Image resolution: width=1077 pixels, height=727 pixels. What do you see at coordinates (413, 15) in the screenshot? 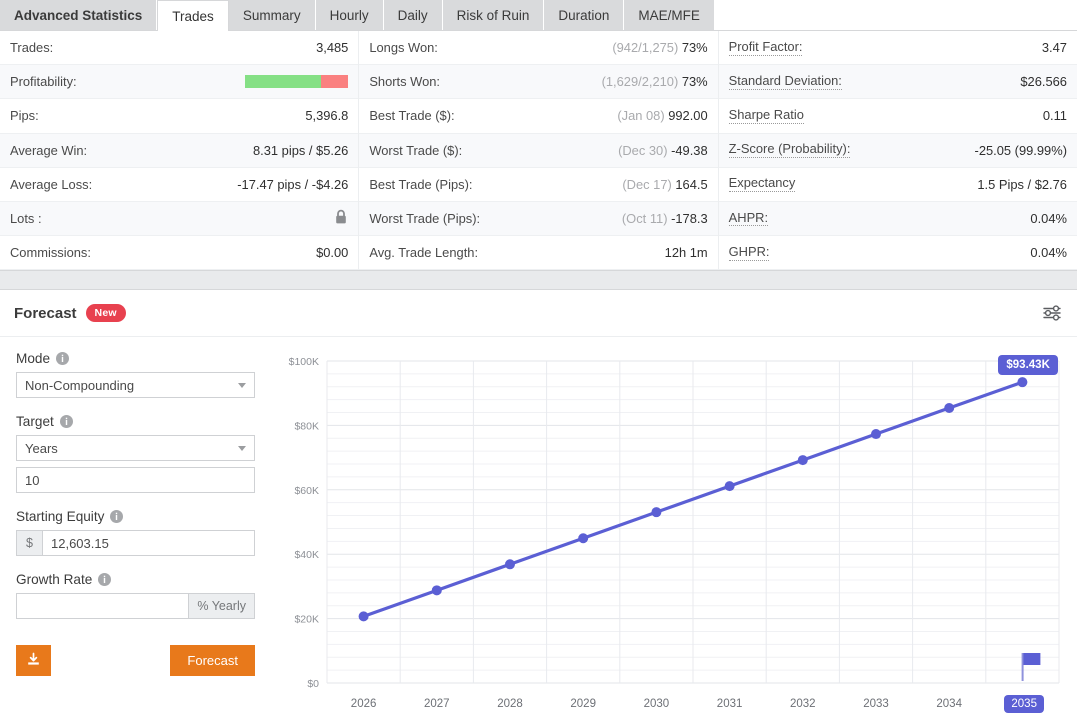
I see `tab-daily: Daily` at bounding box center [413, 15].